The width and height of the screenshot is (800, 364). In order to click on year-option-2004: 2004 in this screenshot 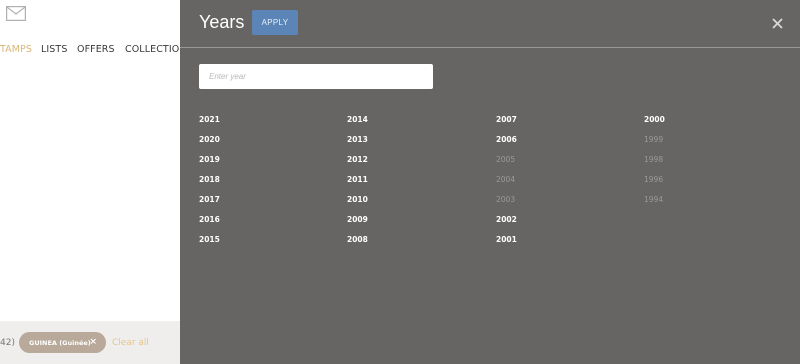, I will do `click(506, 179)`.